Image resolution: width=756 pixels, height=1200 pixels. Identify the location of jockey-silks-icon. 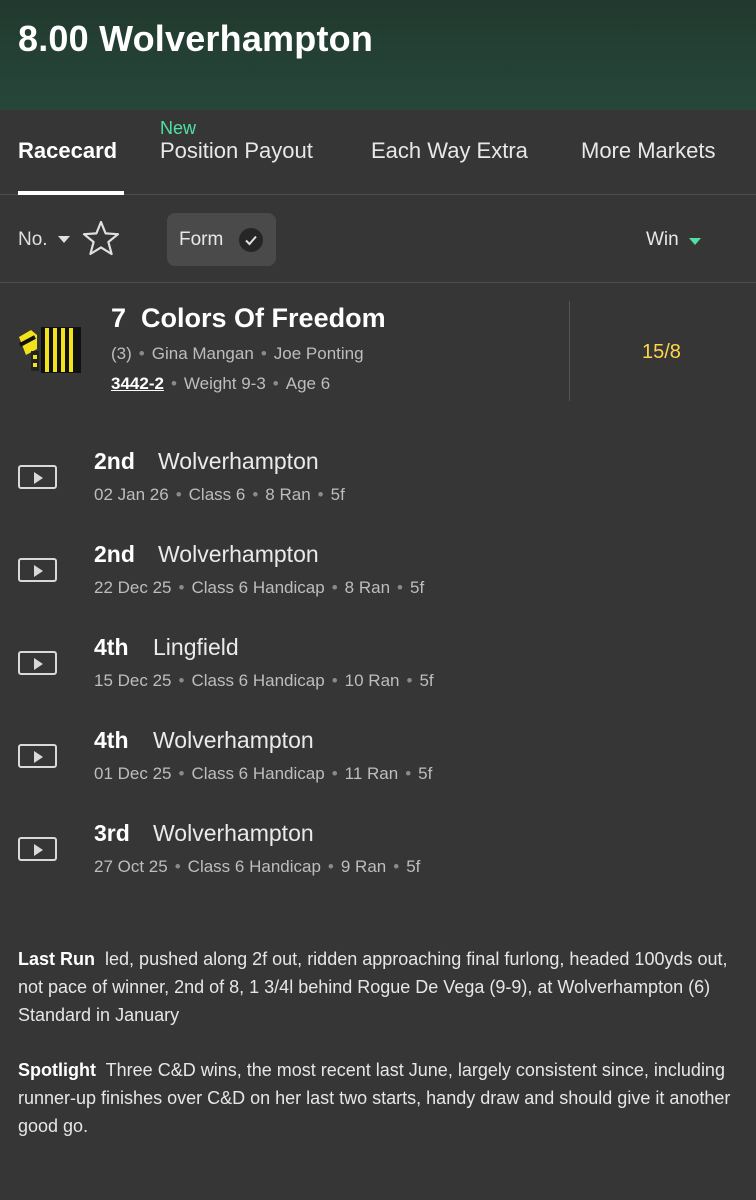
(50, 350).